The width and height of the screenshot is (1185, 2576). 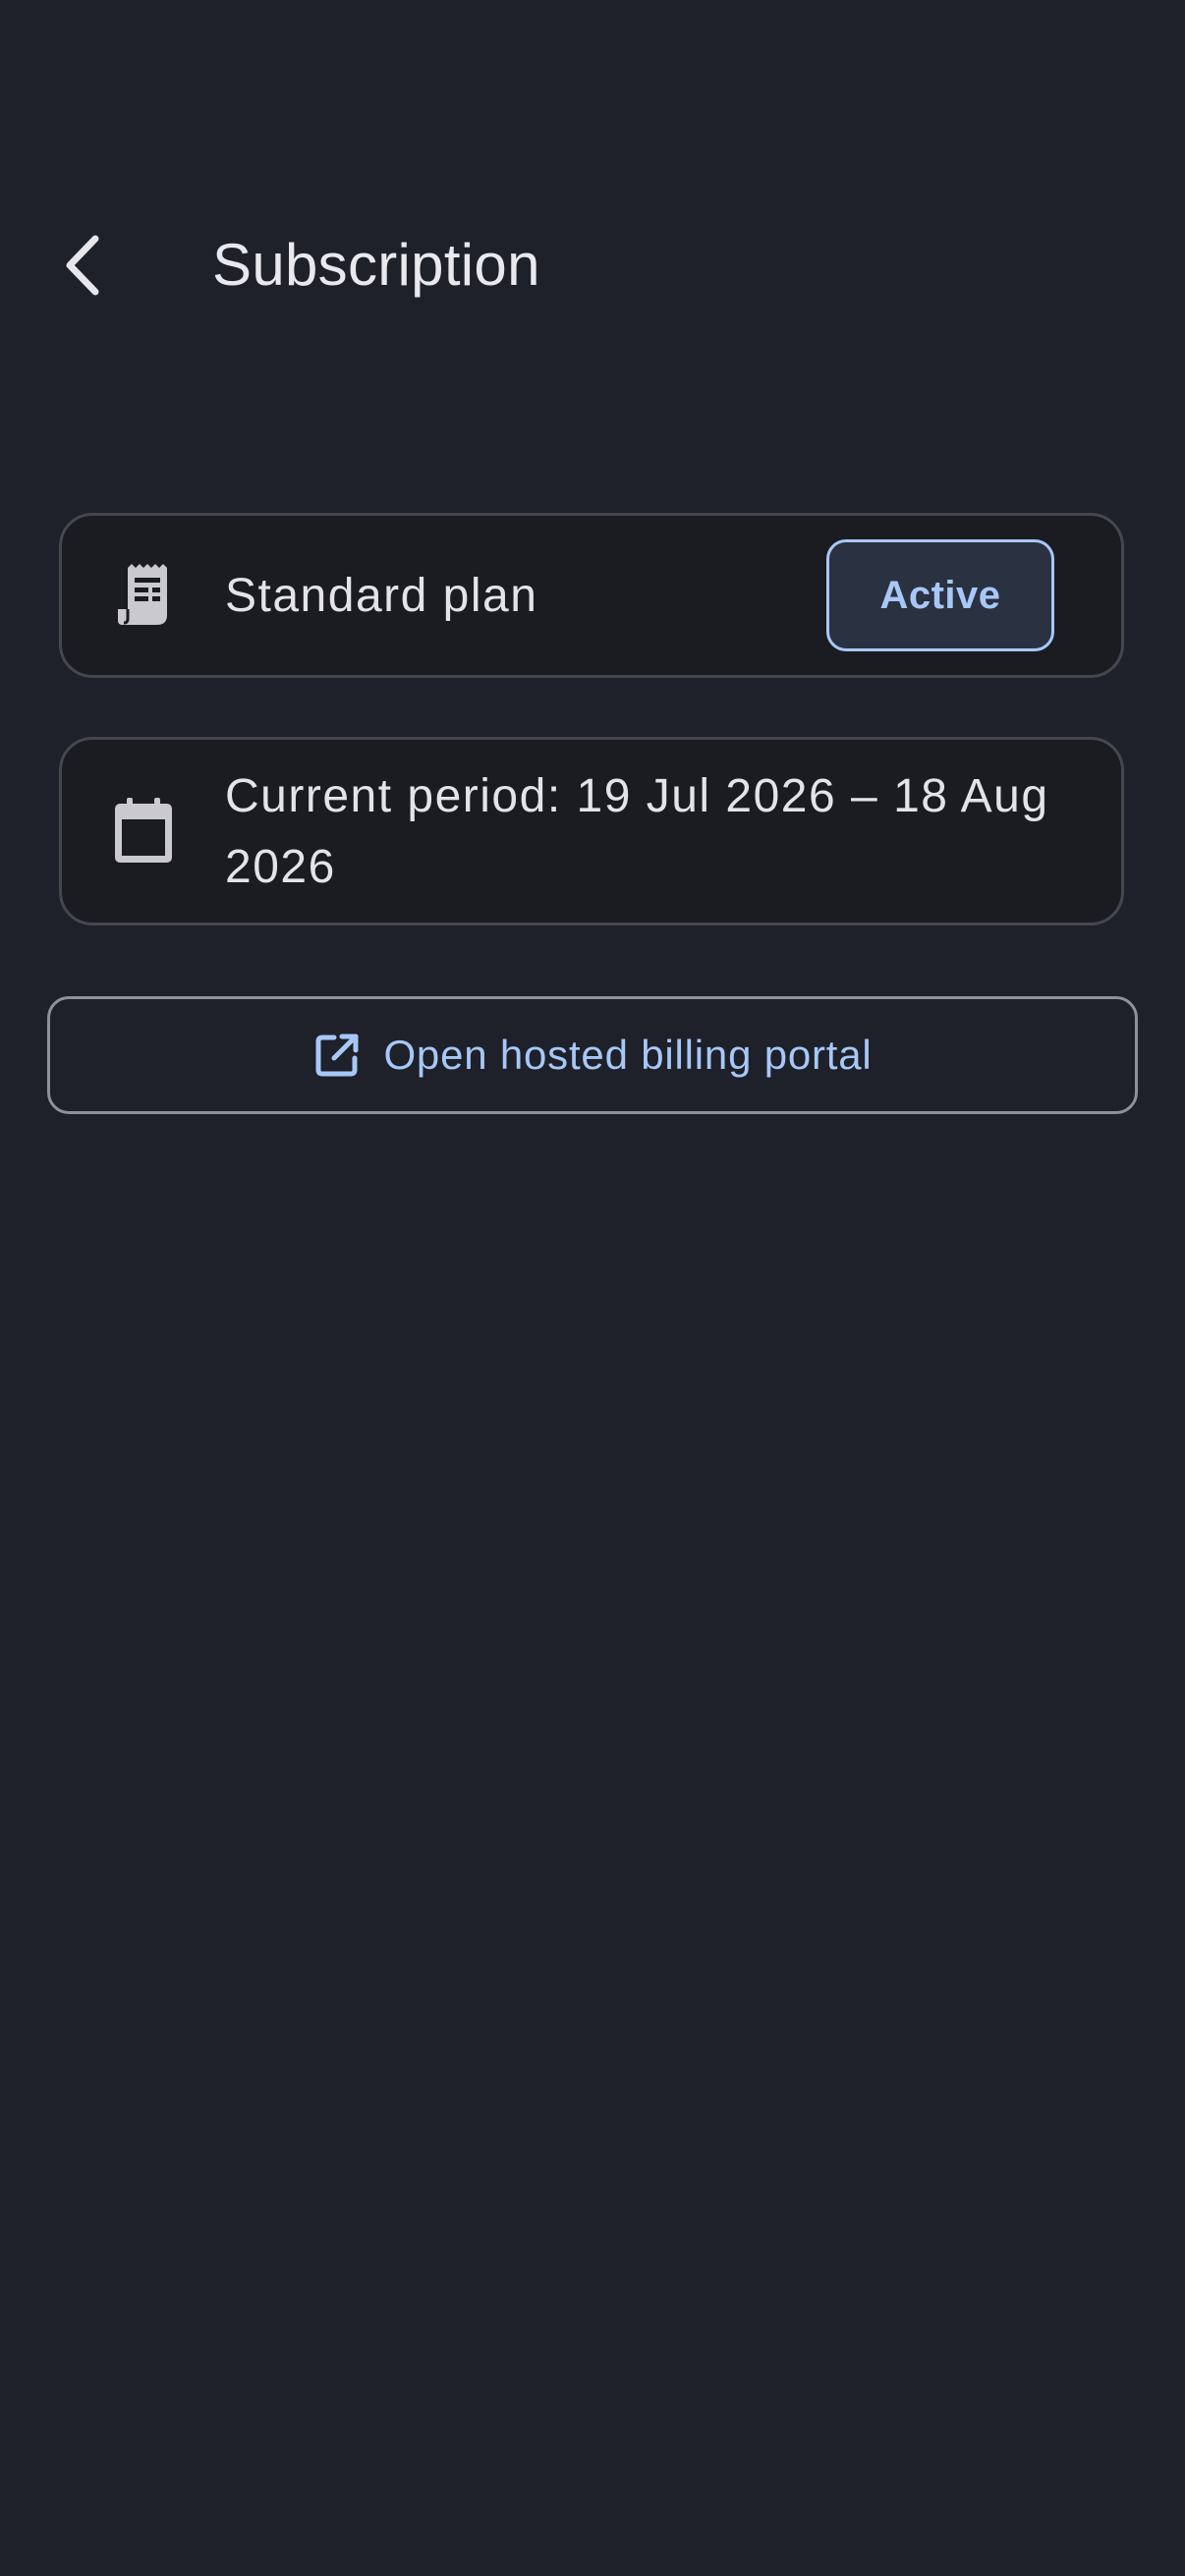 What do you see at coordinates (376, 265) in the screenshot?
I see `page-title: Subscription` at bounding box center [376, 265].